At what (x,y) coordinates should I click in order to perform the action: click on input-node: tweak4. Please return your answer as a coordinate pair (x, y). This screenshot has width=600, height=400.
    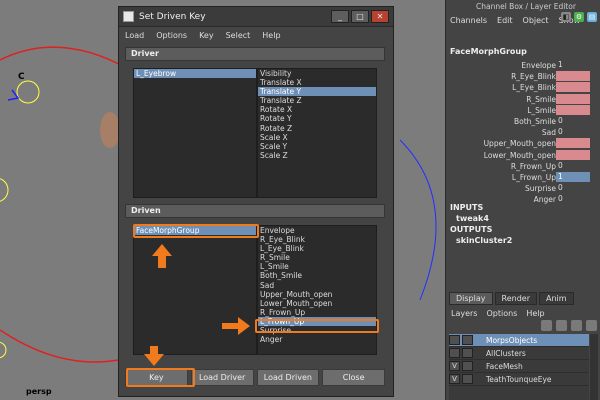
    Looking at the image, I should click on (472, 218).